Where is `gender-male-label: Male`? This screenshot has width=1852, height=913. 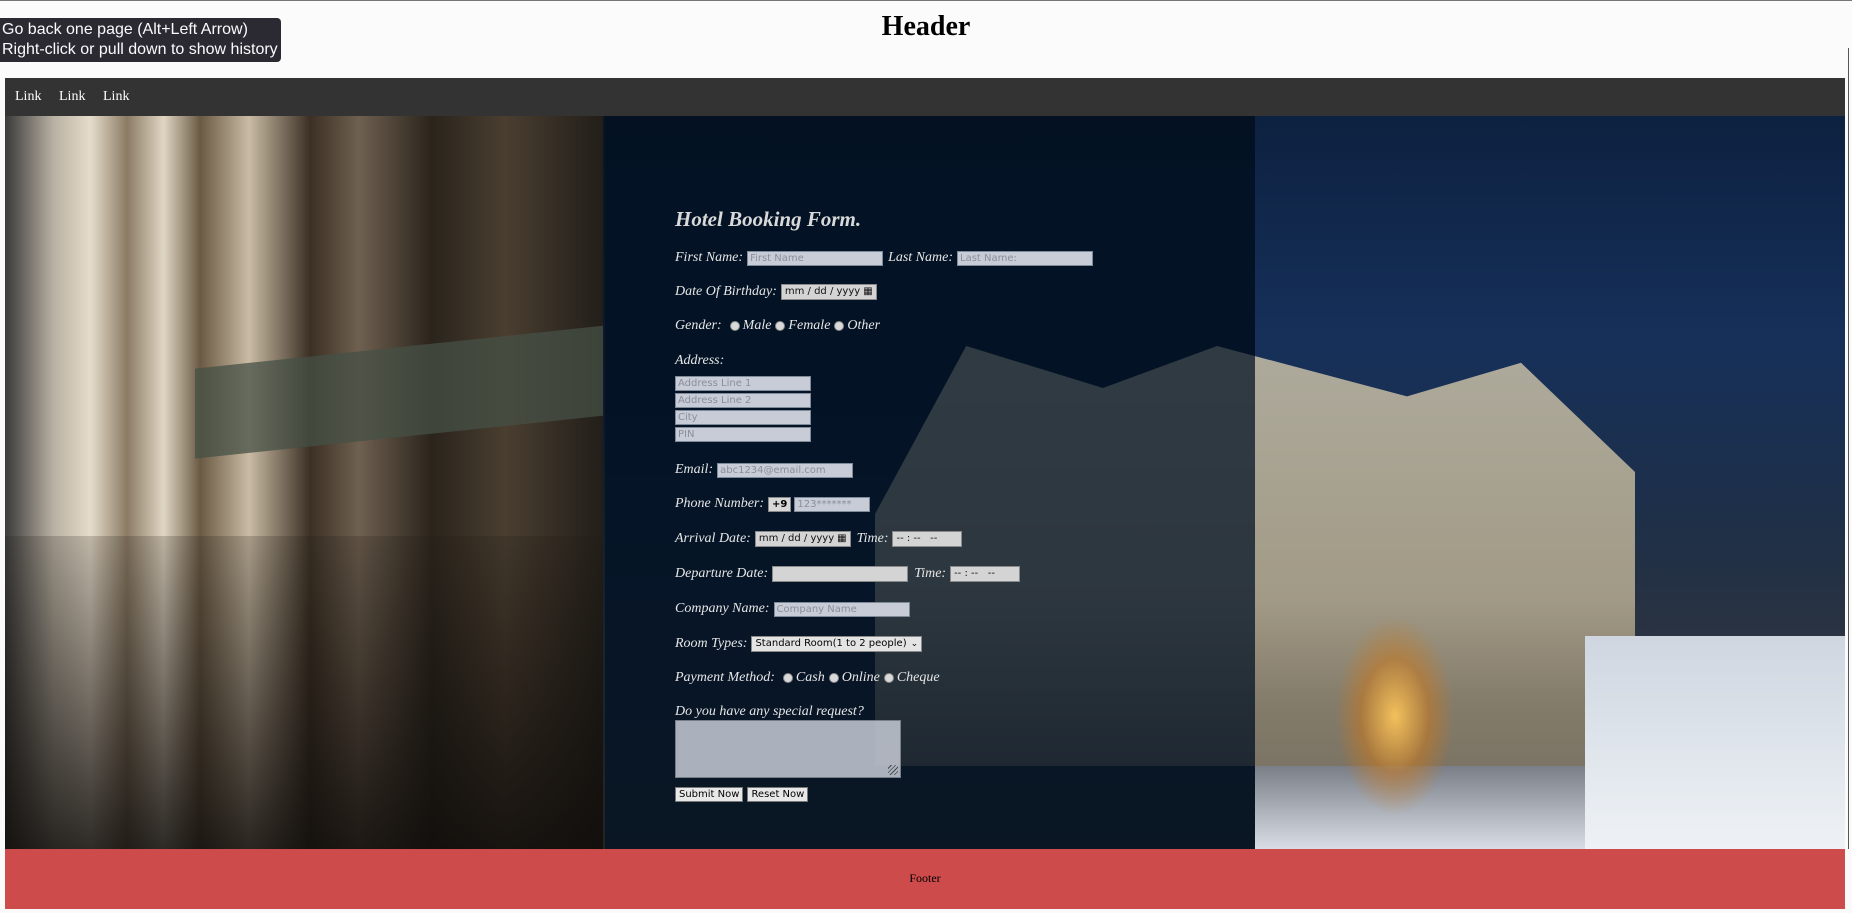 gender-male-label: Male is located at coordinates (757, 325).